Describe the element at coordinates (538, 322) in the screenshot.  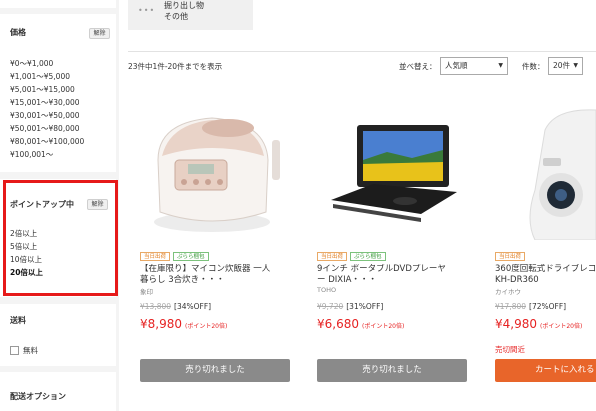
I see `price-row: ¥4,980 (ポイント20倍)` at that location.